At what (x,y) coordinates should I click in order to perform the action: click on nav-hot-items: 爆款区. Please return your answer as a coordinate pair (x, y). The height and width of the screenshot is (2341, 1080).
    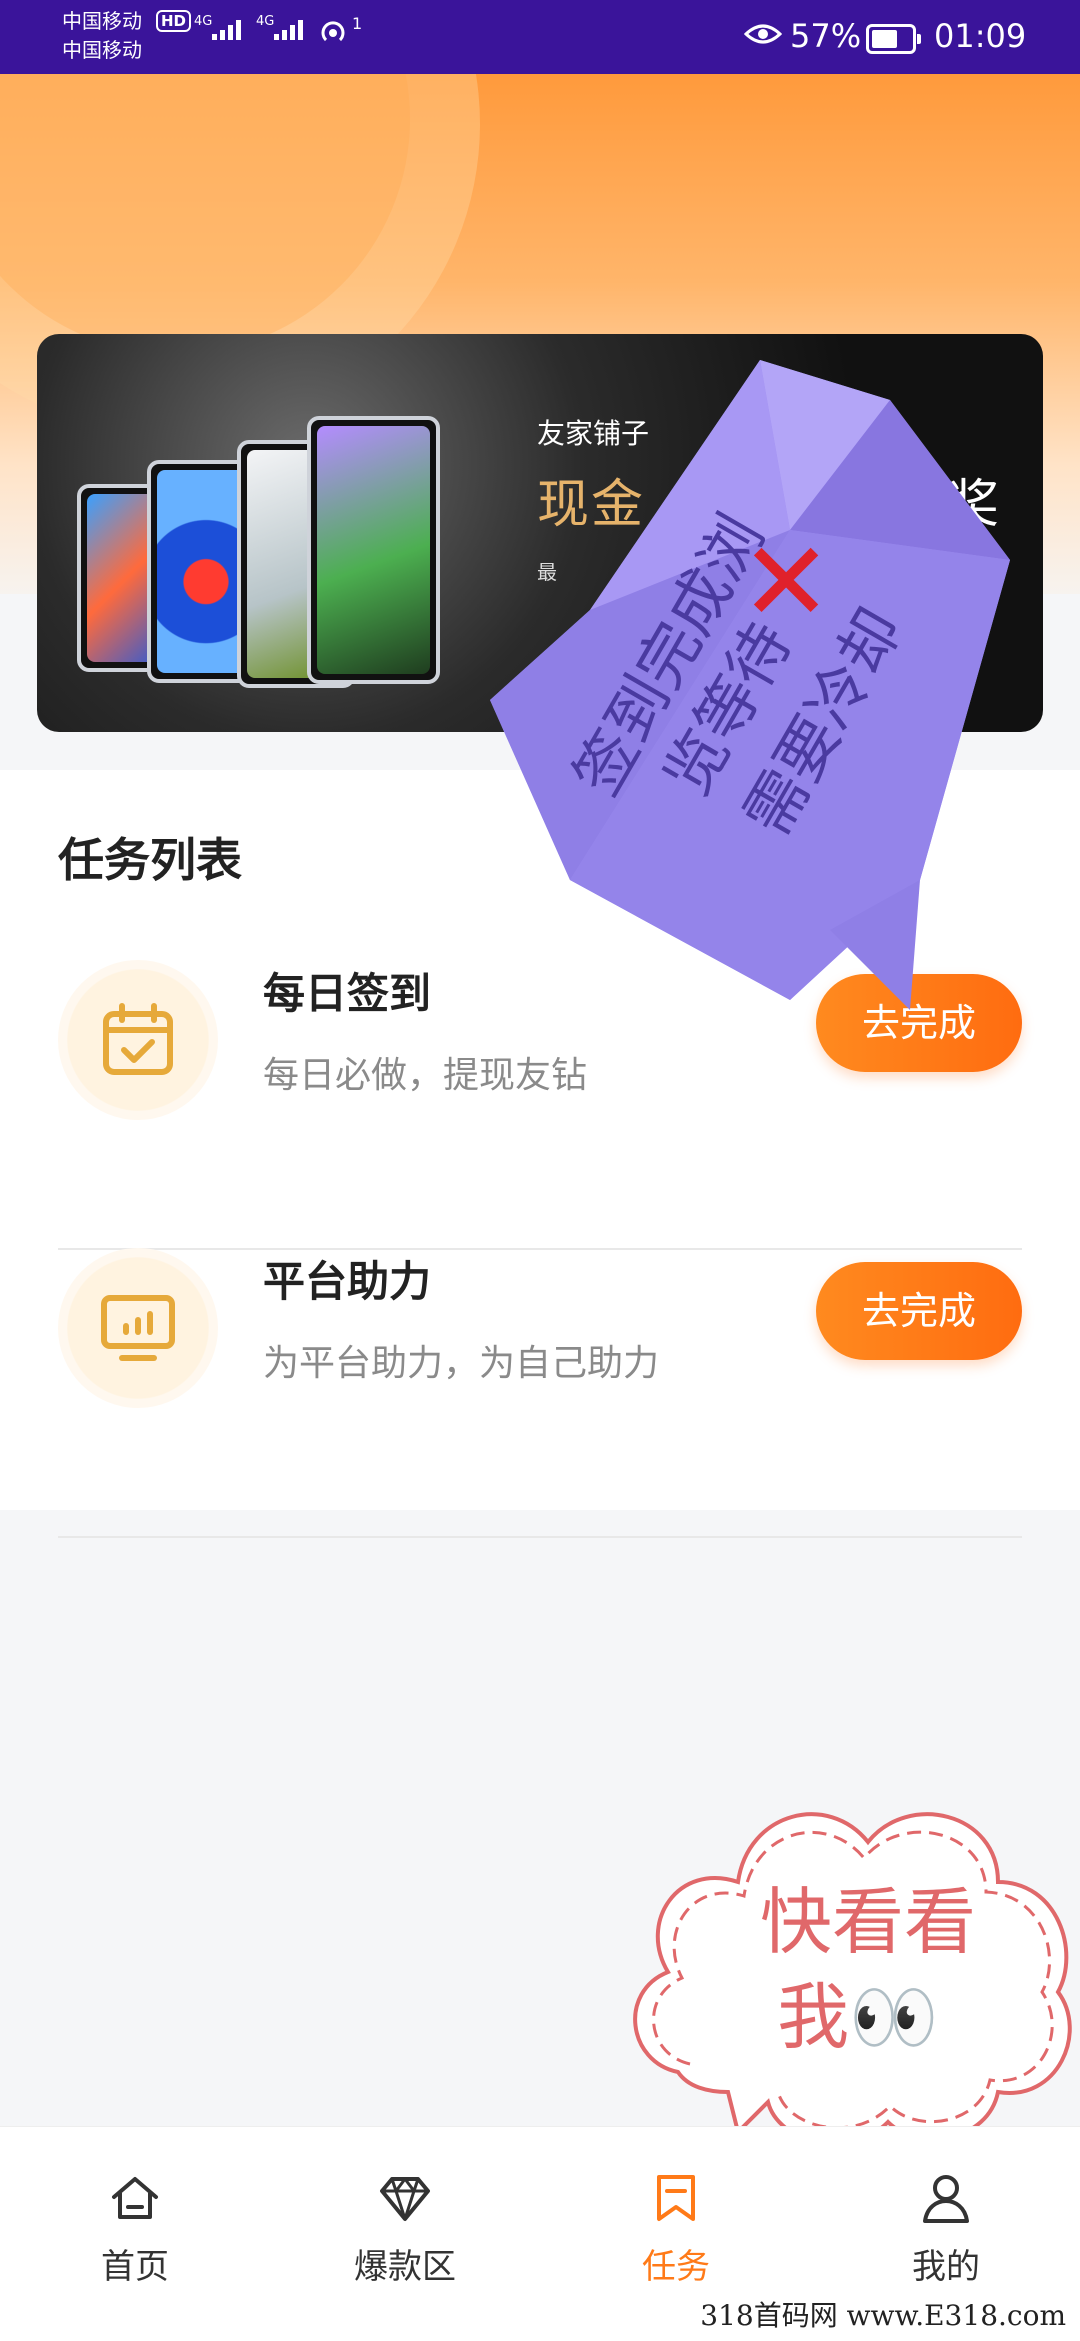
    Looking at the image, I should click on (405, 2229).